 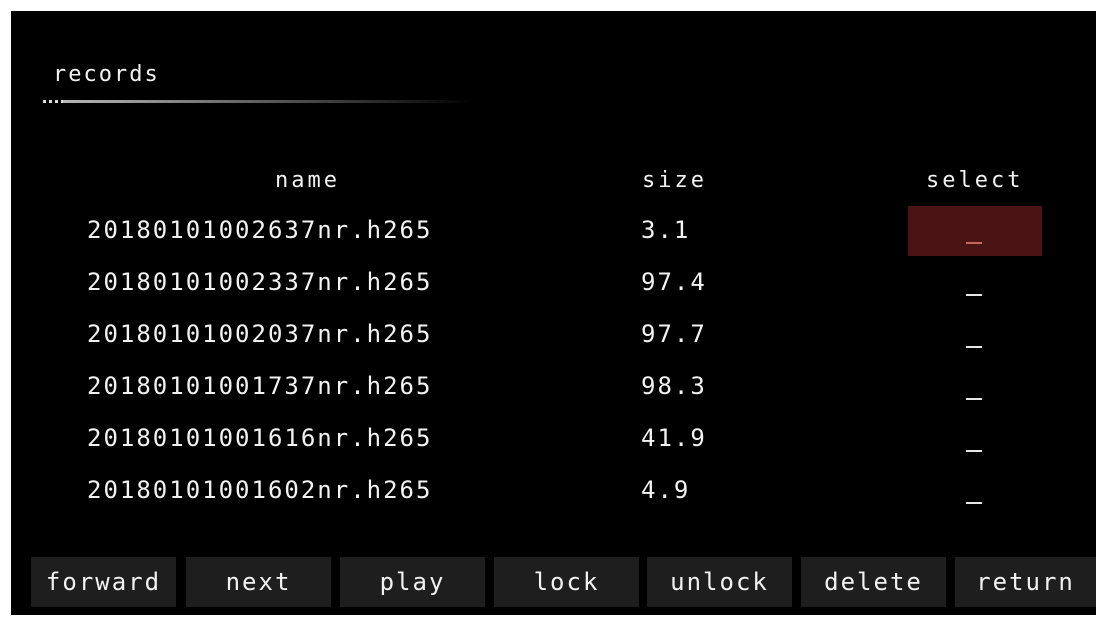 I want to click on file-size: 98.3, so click(x=674, y=386).